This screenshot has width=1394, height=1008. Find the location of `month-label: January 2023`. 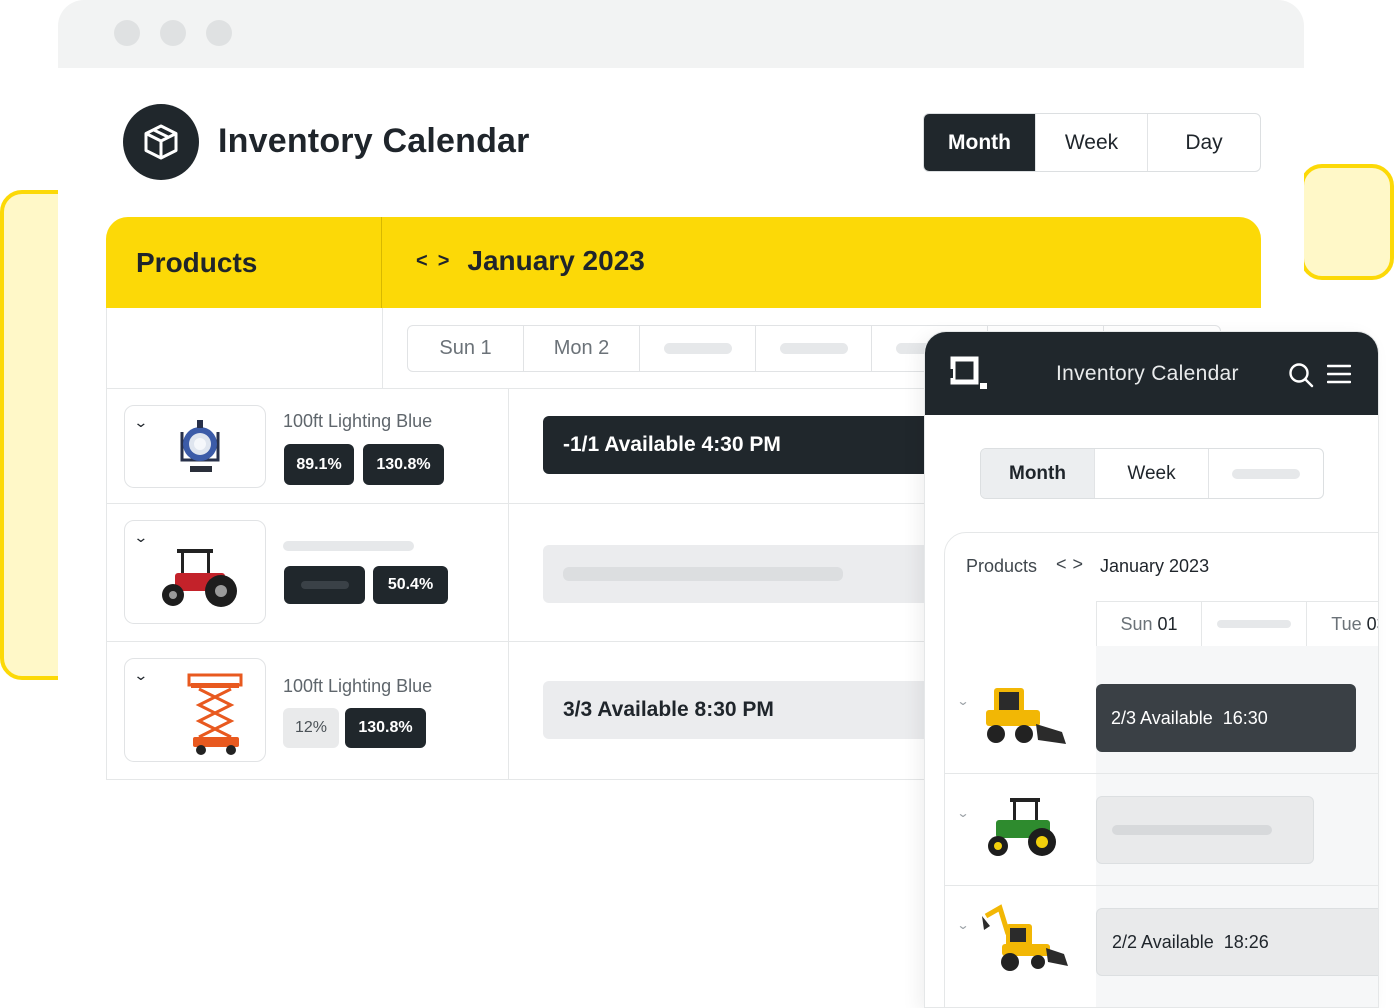

month-label: January 2023 is located at coordinates (556, 260).